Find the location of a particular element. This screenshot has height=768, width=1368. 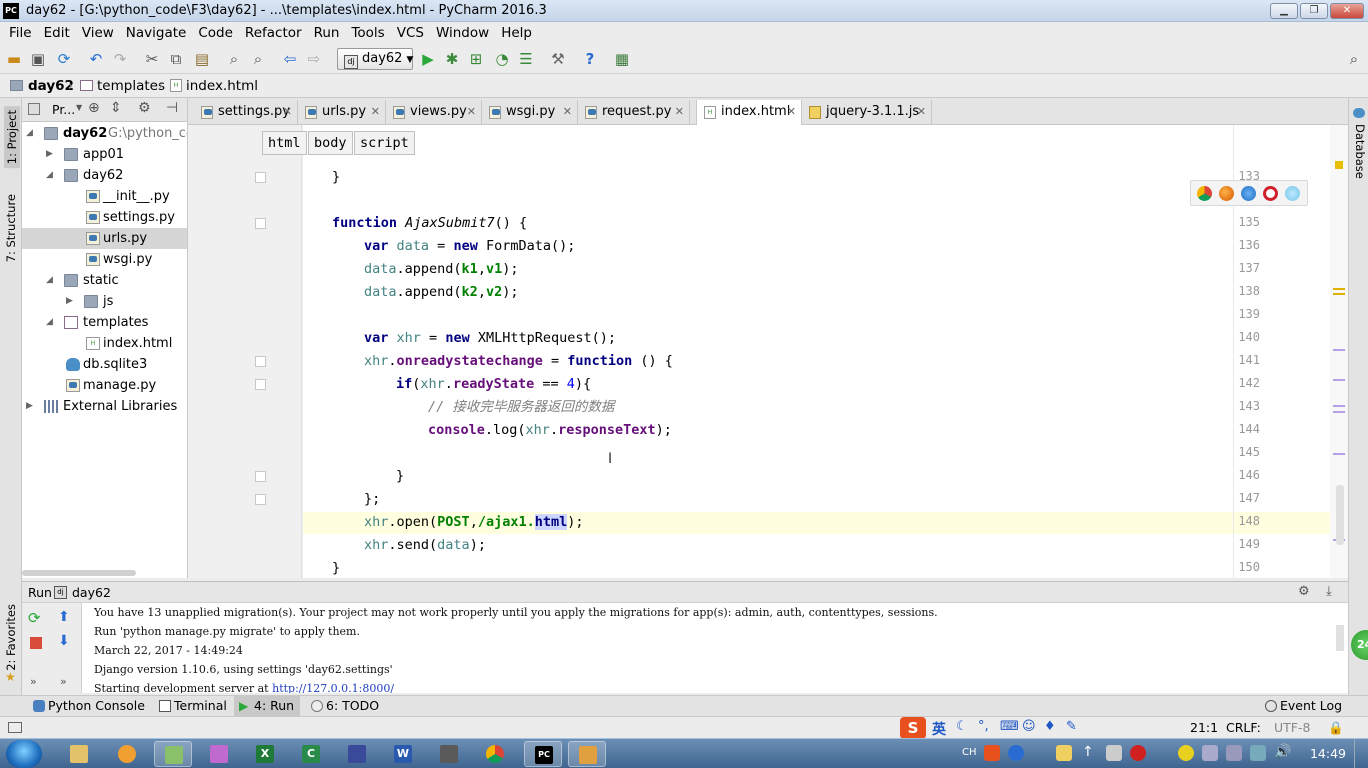

tree-item-day62-root: ◢ day62 G:\python_cod is located at coordinates (104, 133).